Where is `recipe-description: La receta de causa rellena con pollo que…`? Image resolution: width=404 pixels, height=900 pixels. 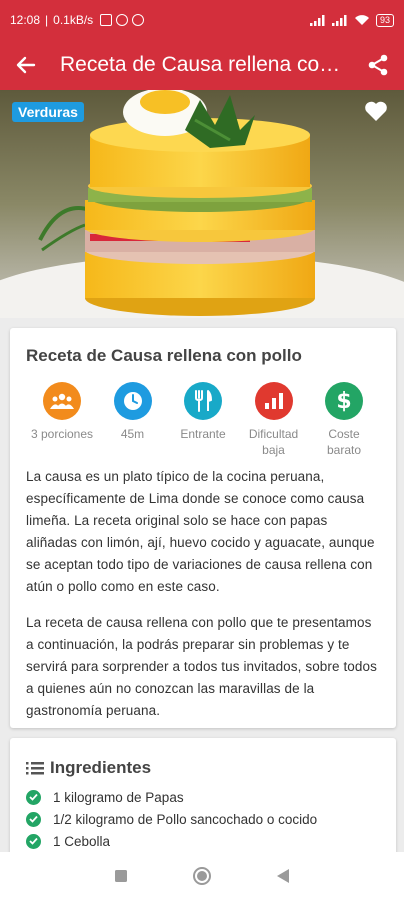 recipe-description: La receta de causa rellena con pollo que… is located at coordinates (201, 666).